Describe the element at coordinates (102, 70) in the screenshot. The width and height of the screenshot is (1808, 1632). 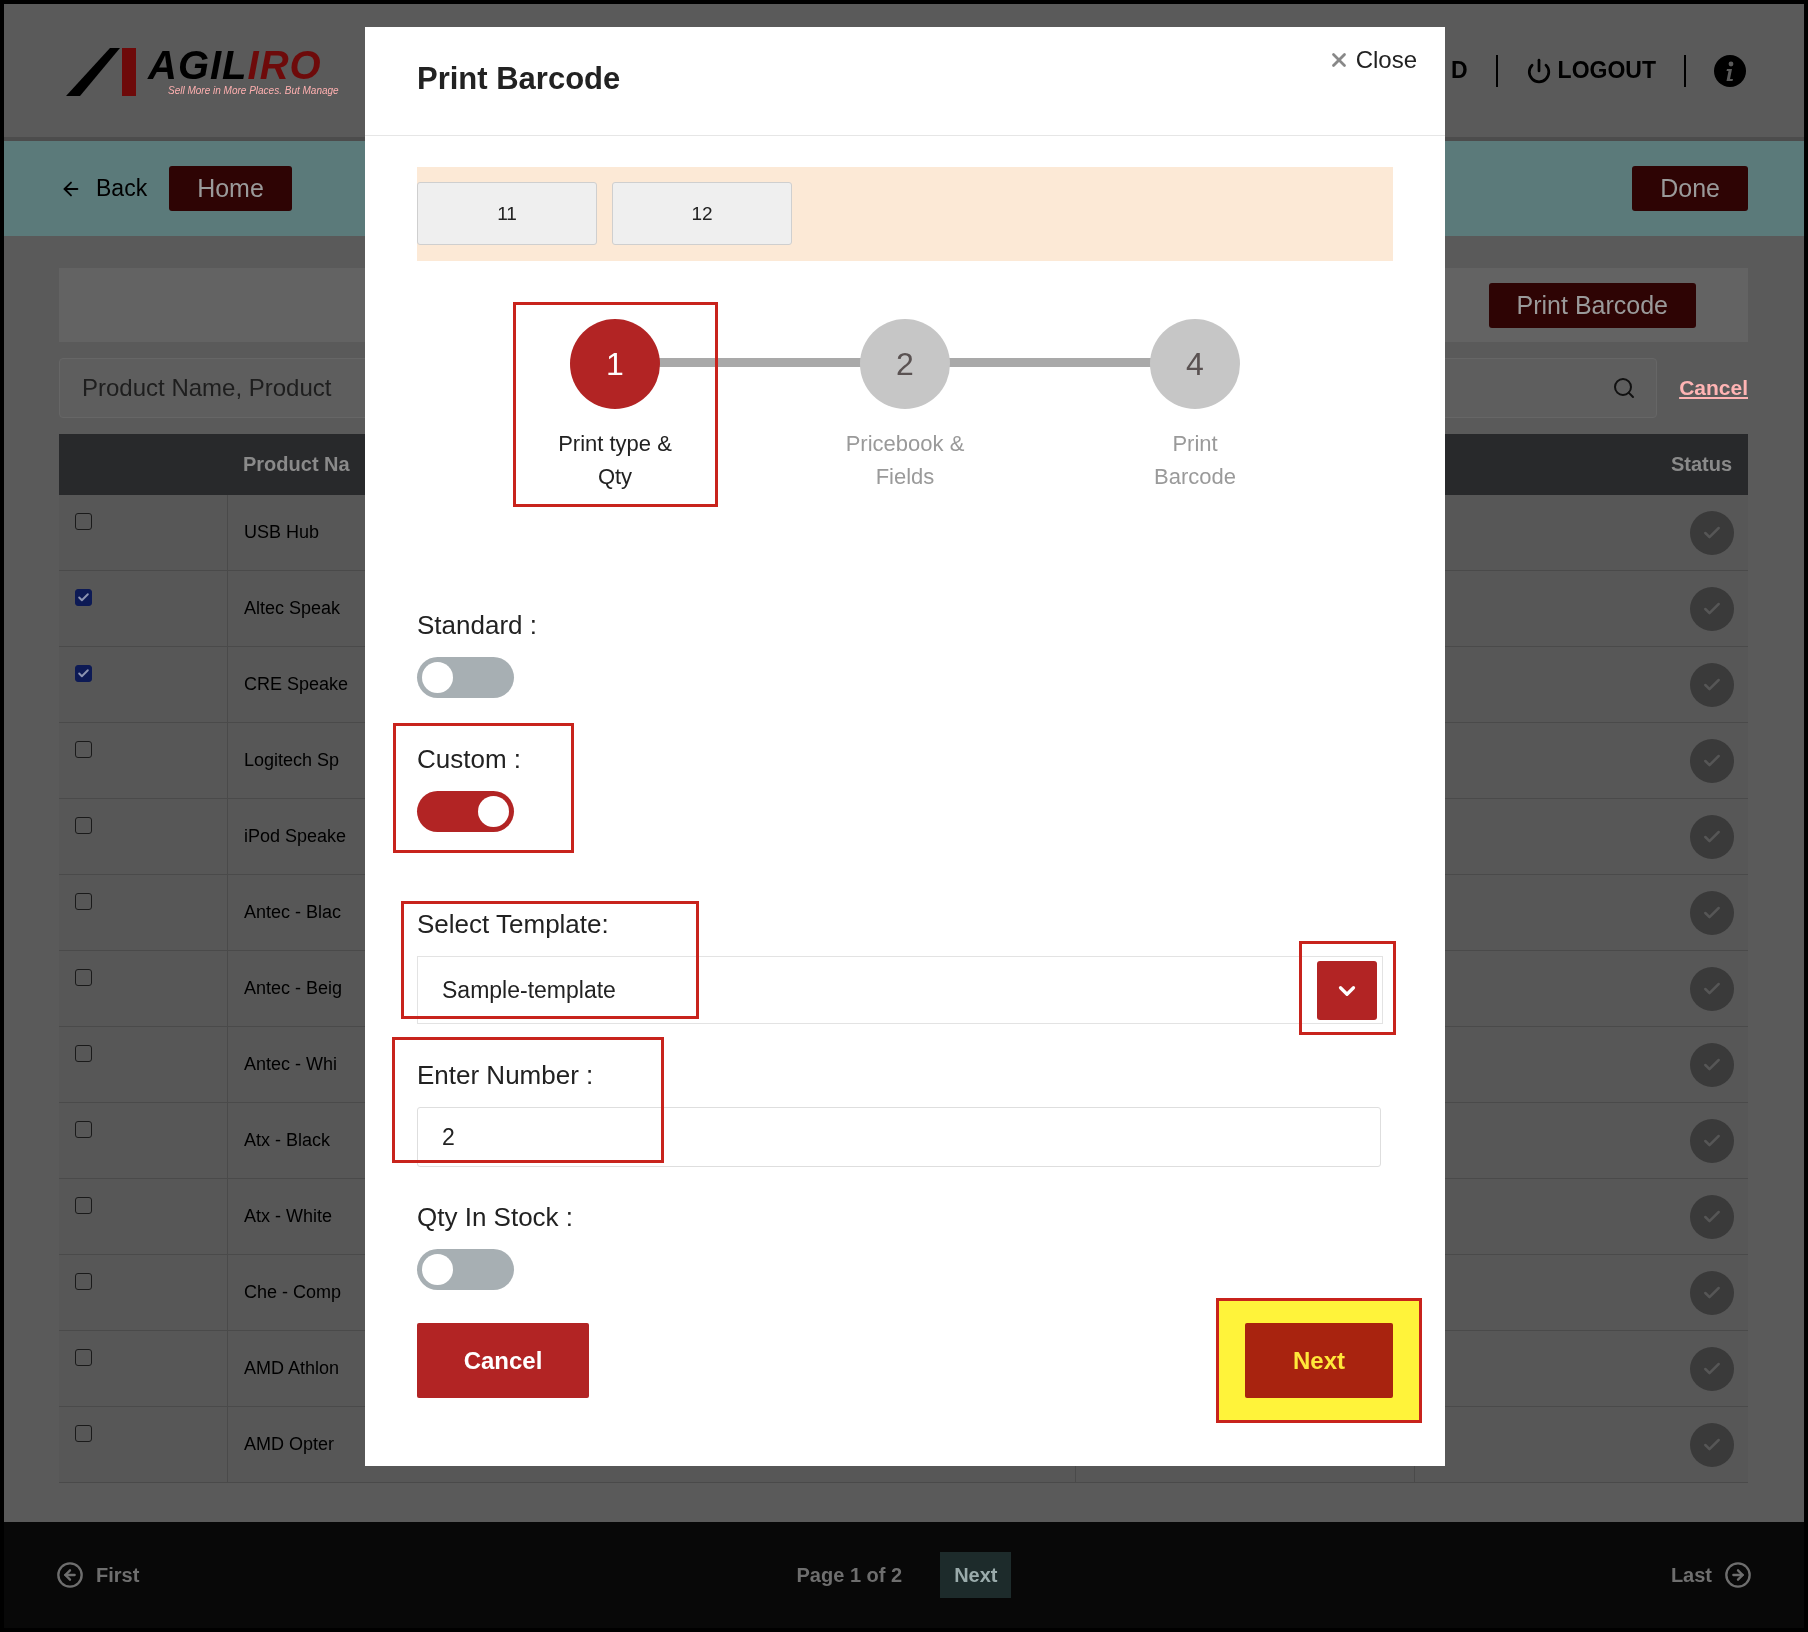
I see `logo-mark-icon` at that location.